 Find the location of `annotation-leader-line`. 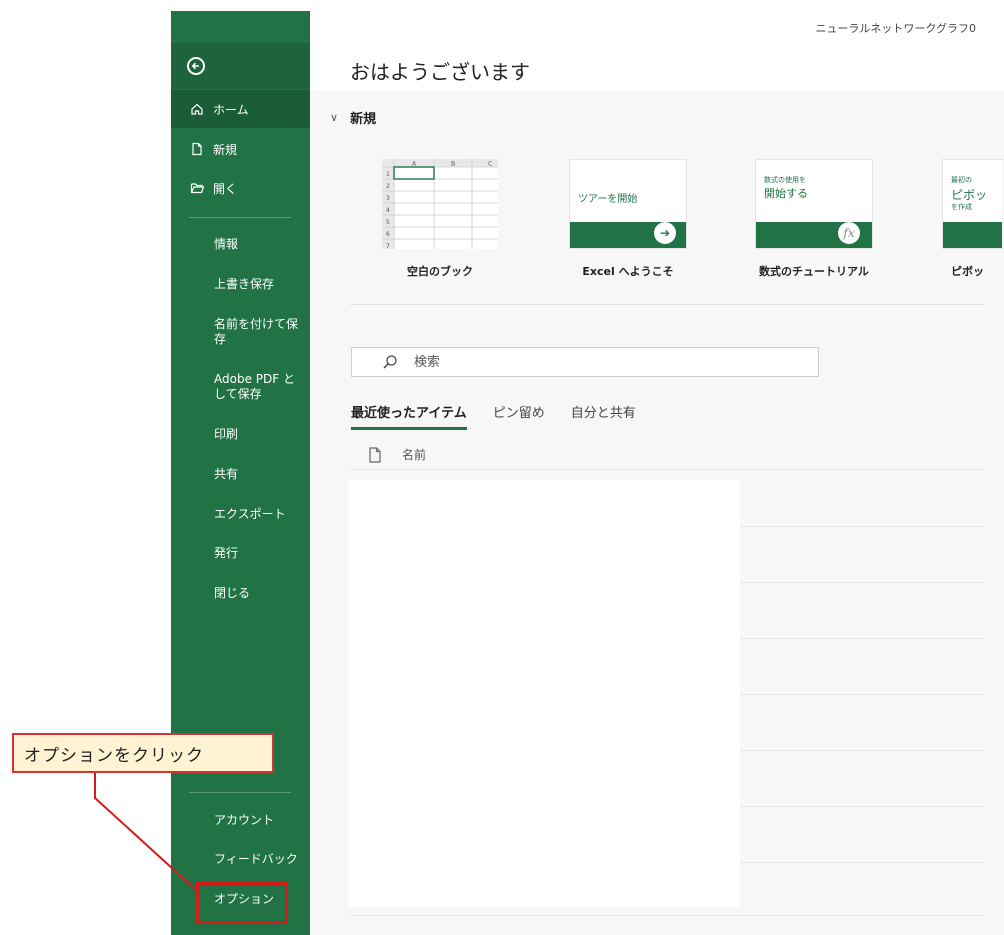

annotation-leader-line is located at coordinates (145, 832).